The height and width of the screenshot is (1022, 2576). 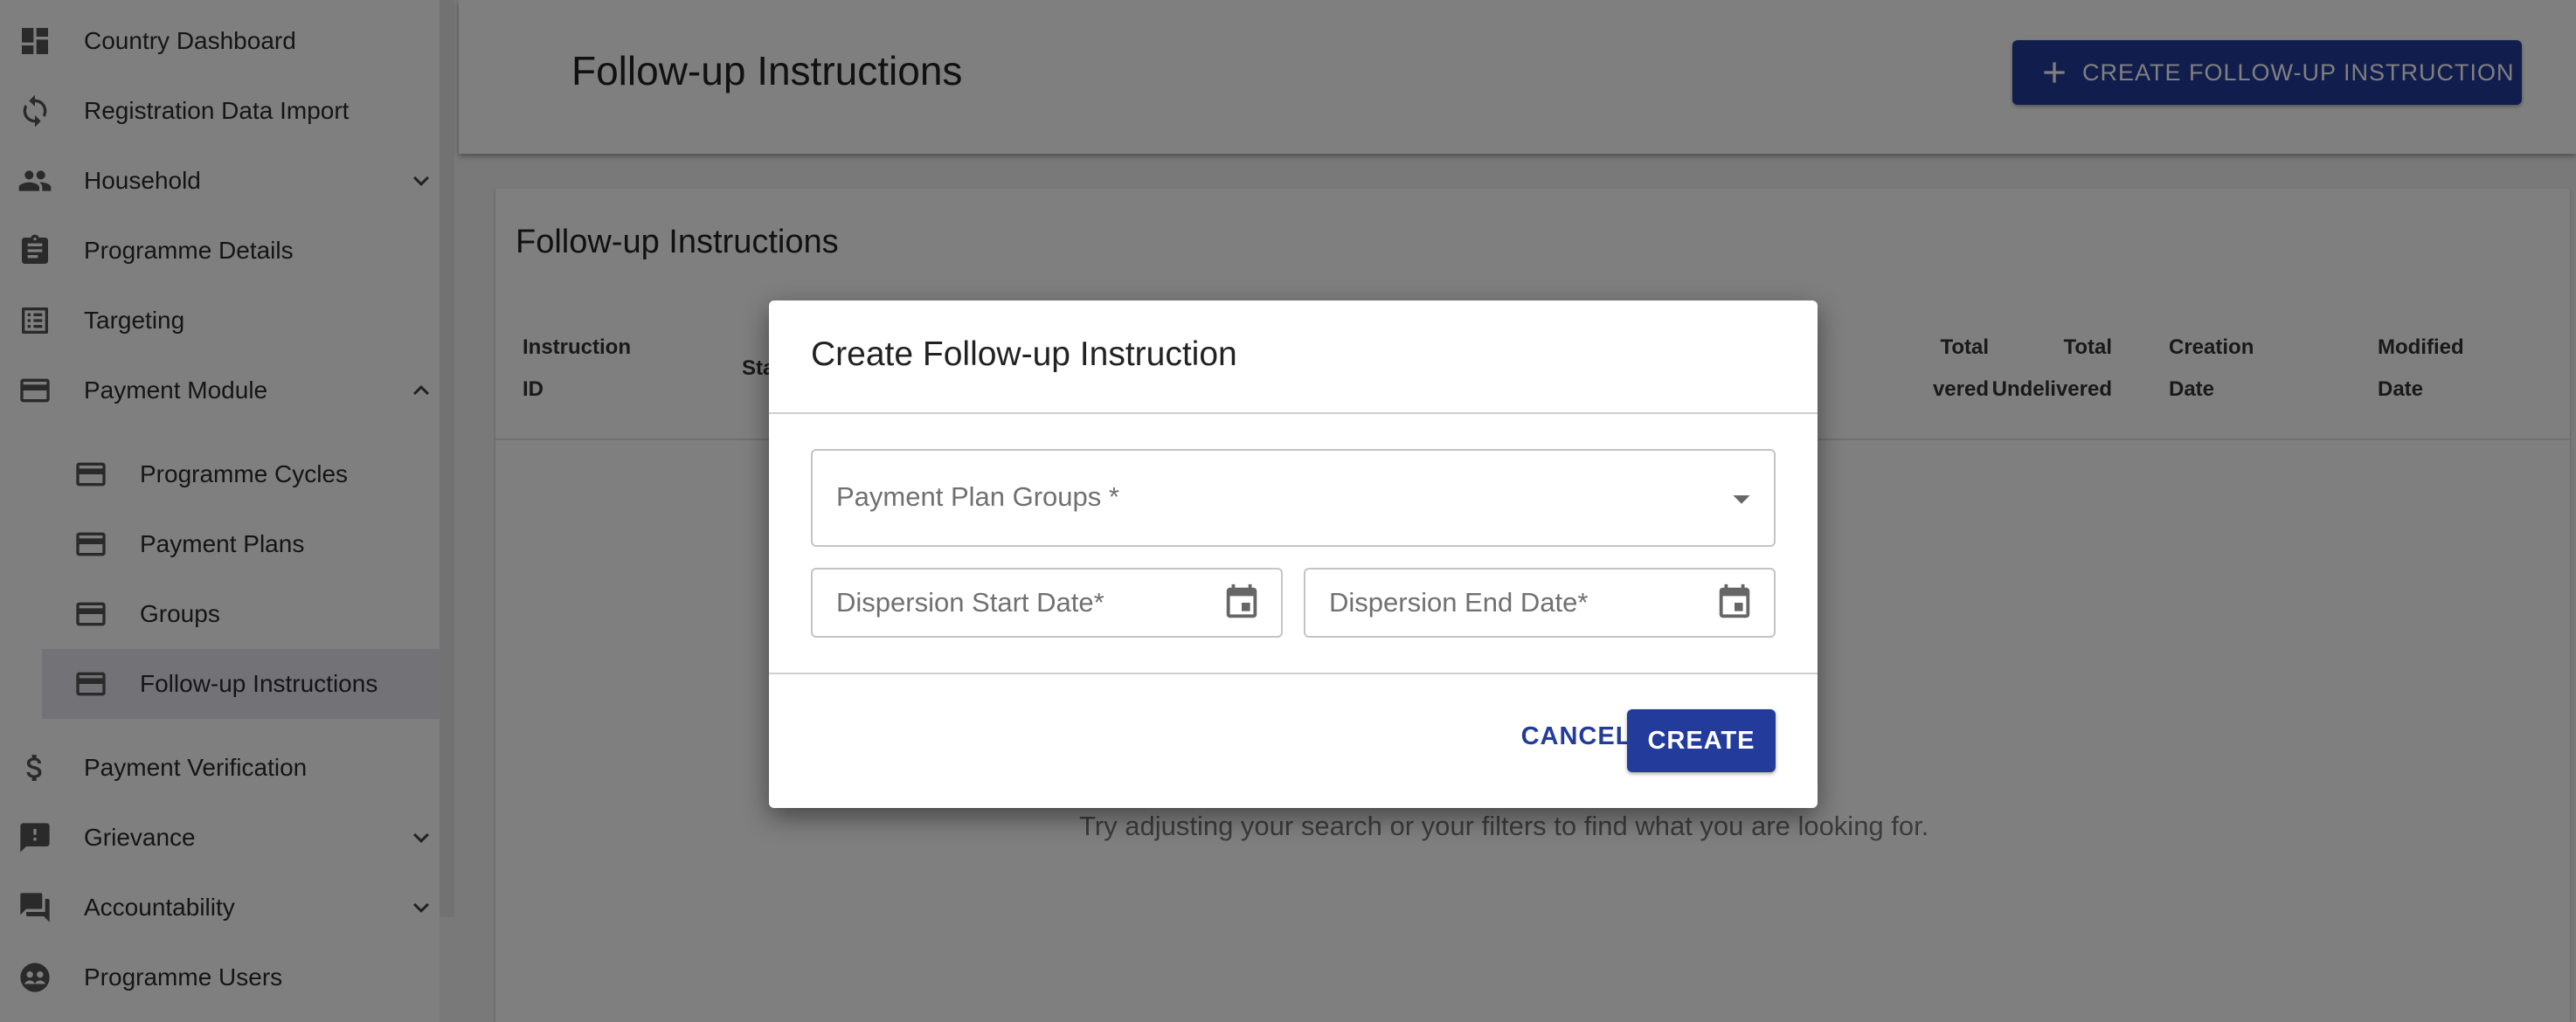 I want to click on end-date-placeholder: Dispersion End Date*, so click(x=1459, y=603).